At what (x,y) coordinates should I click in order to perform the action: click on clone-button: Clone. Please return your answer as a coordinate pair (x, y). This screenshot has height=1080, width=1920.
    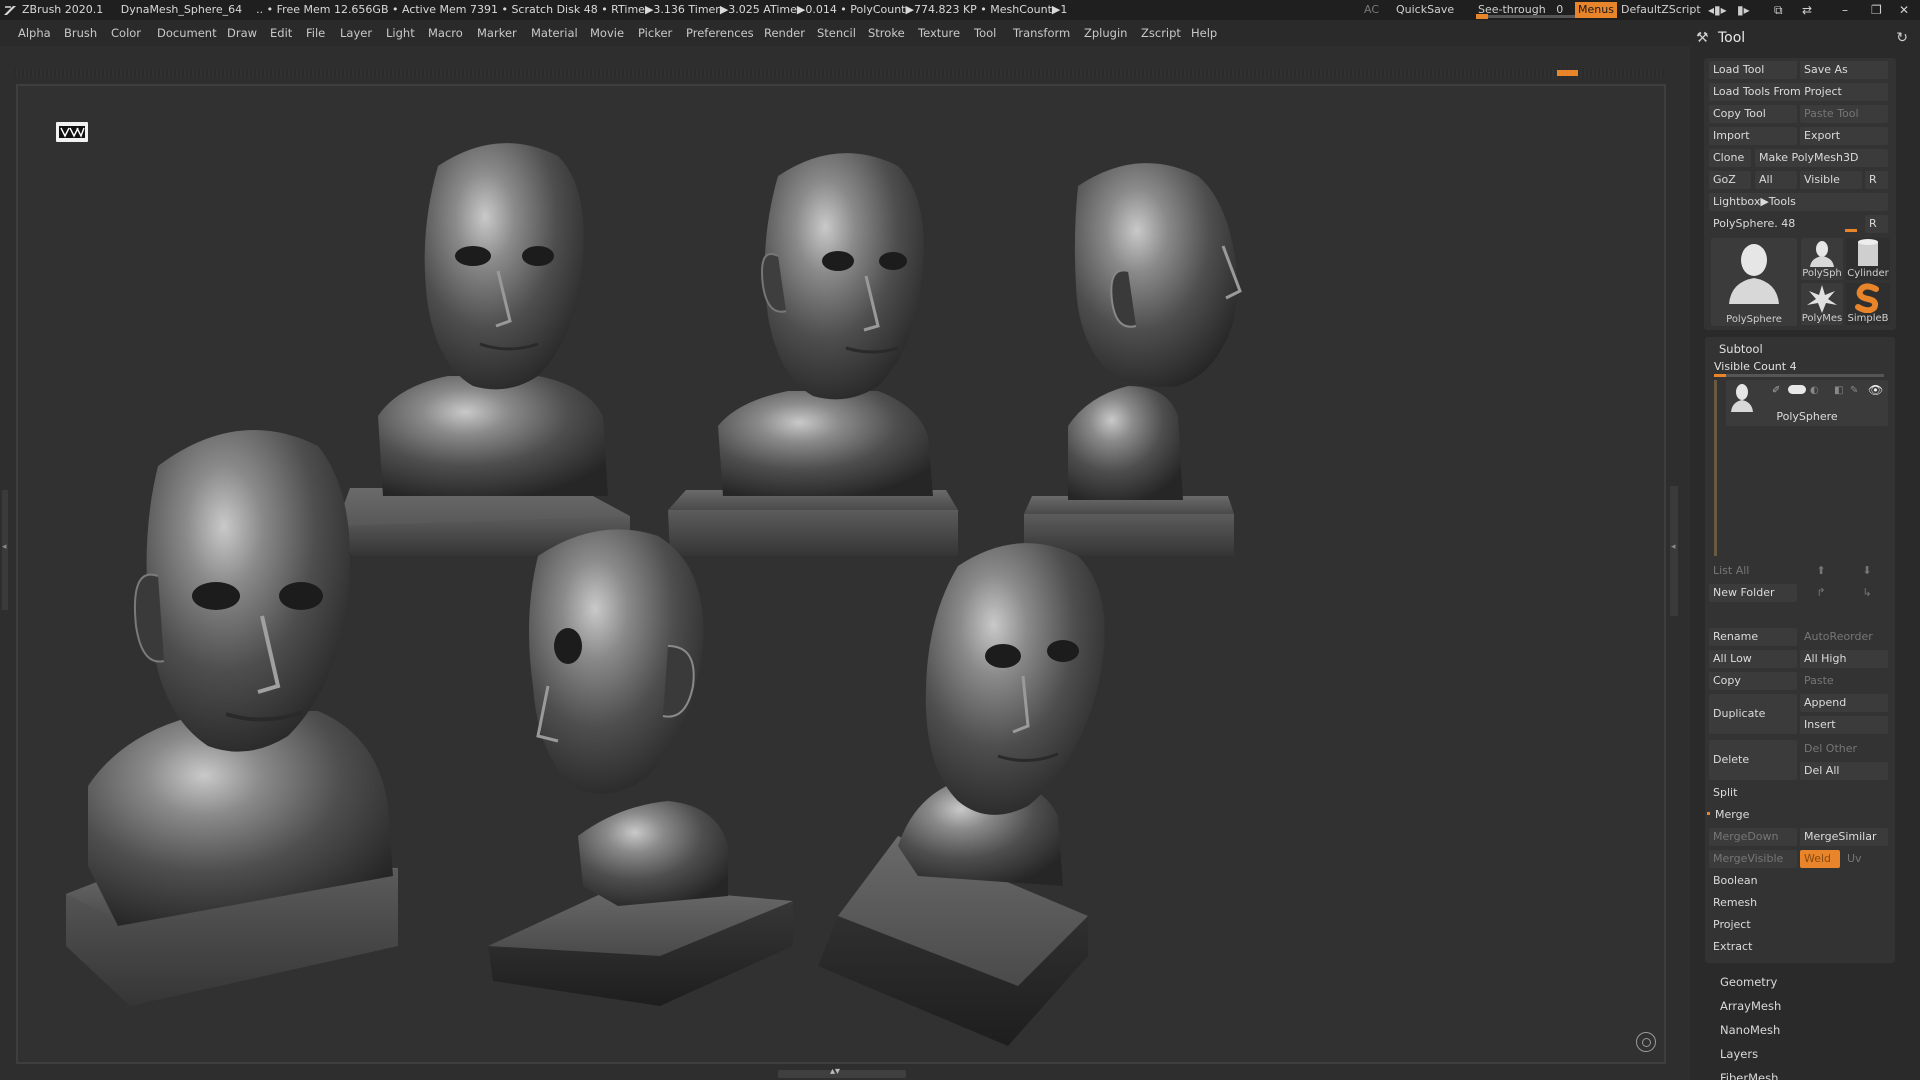
    Looking at the image, I should click on (1730, 158).